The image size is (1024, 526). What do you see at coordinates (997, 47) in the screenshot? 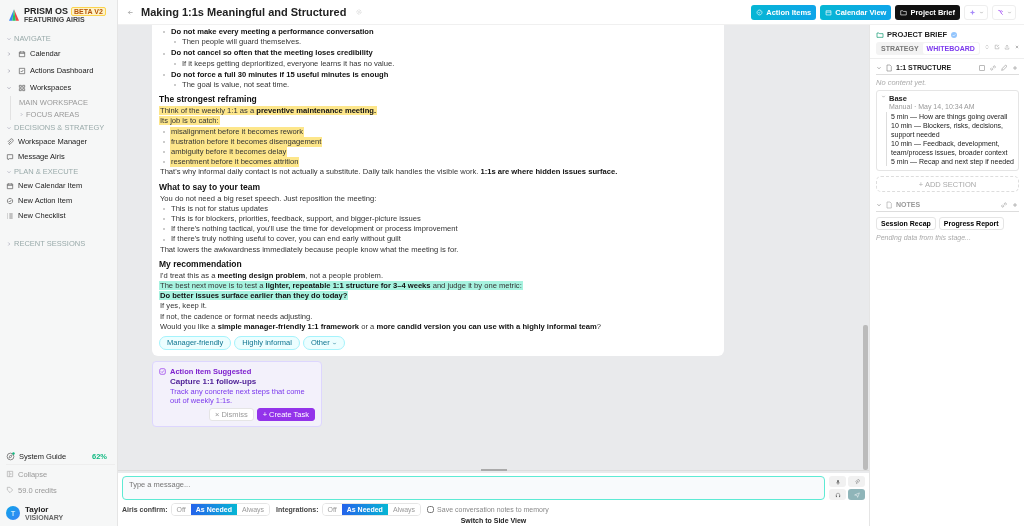
I see `edit-icon` at bounding box center [997, 47].